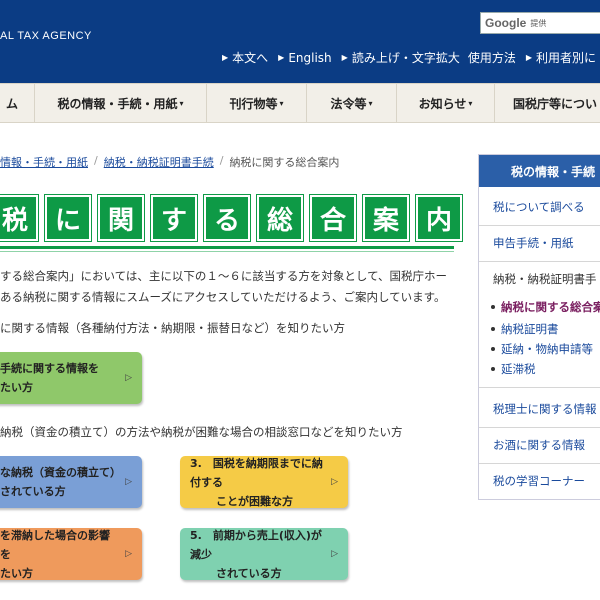  I want to click on search-input: Google 提供, so click(540, 23).